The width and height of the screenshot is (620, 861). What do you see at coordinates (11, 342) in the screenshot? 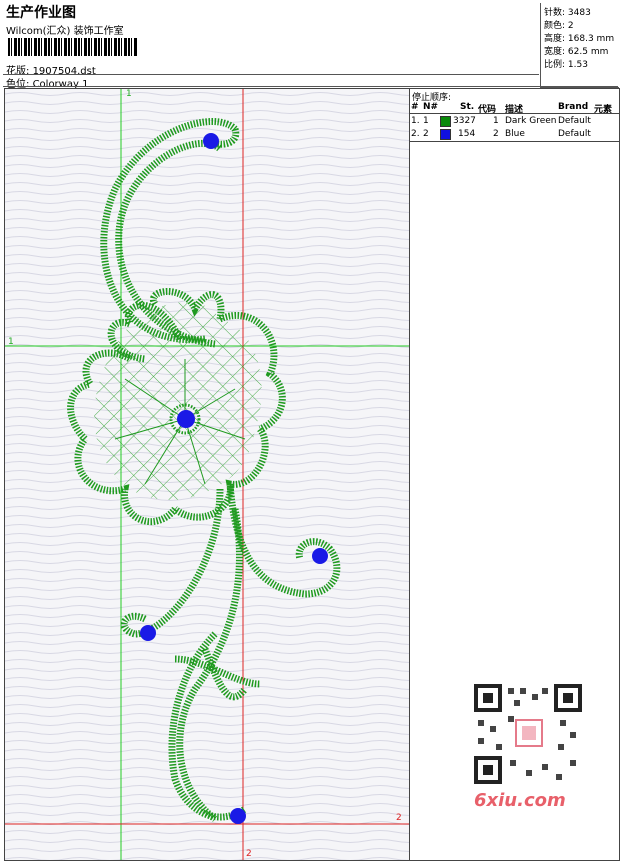
I see `guide-label-green-h: 1` at bounding box center [11, 342].